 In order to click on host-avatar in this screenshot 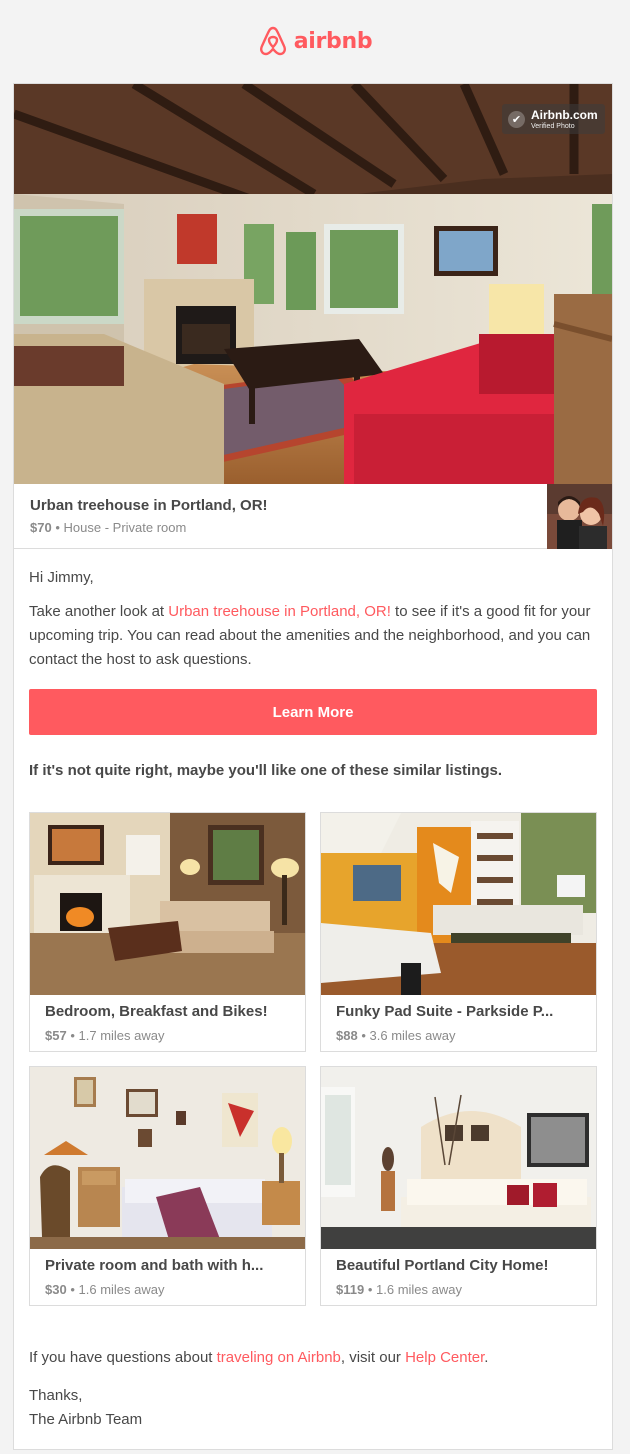, I will do `click(579, 516)`.